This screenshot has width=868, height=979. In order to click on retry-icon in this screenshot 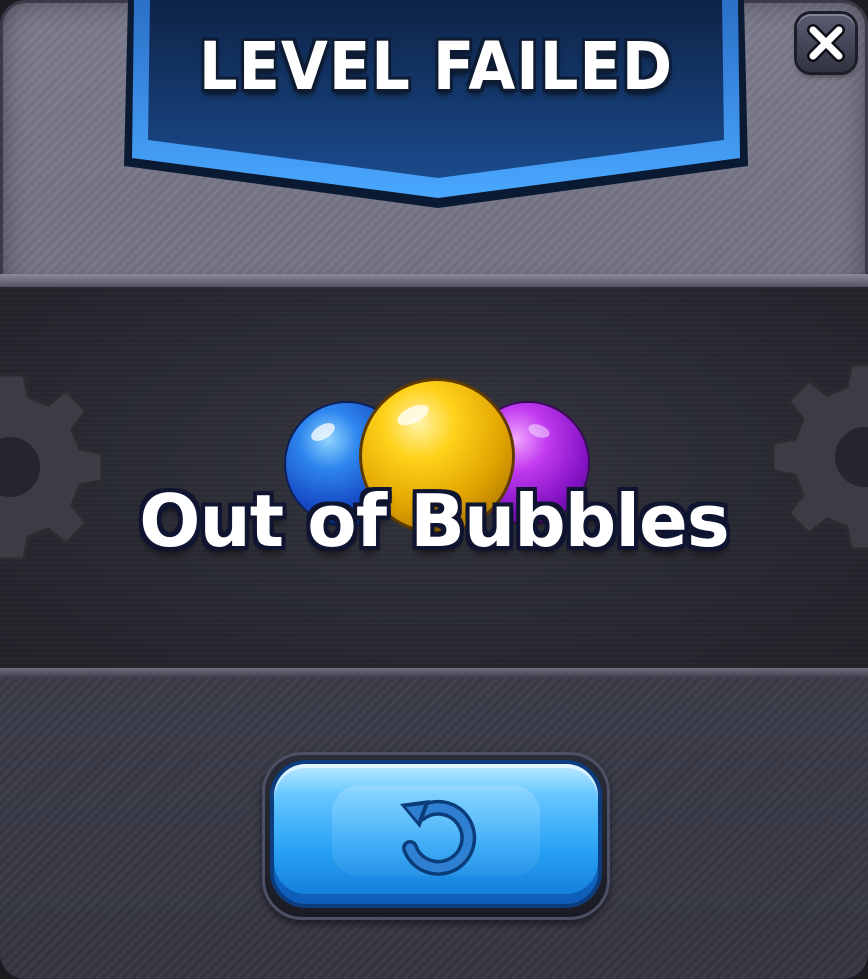, I will do `click(438, 837)`.